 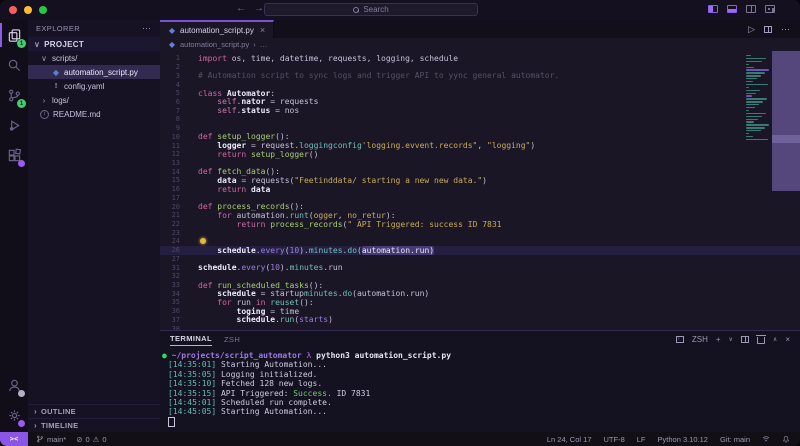 I want to click on code-line-37: 37 schedule.run(starts), so click(x=480, y=319).